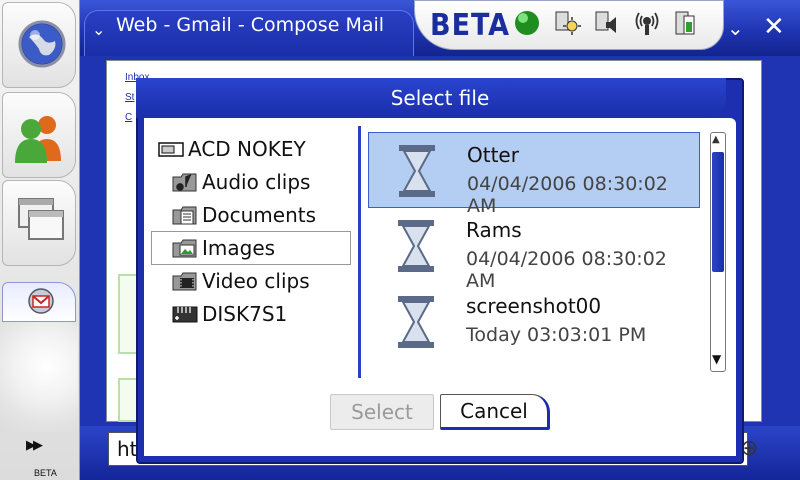  I want to click on folder-item-video-clips: Video clips, so click(241, 281).